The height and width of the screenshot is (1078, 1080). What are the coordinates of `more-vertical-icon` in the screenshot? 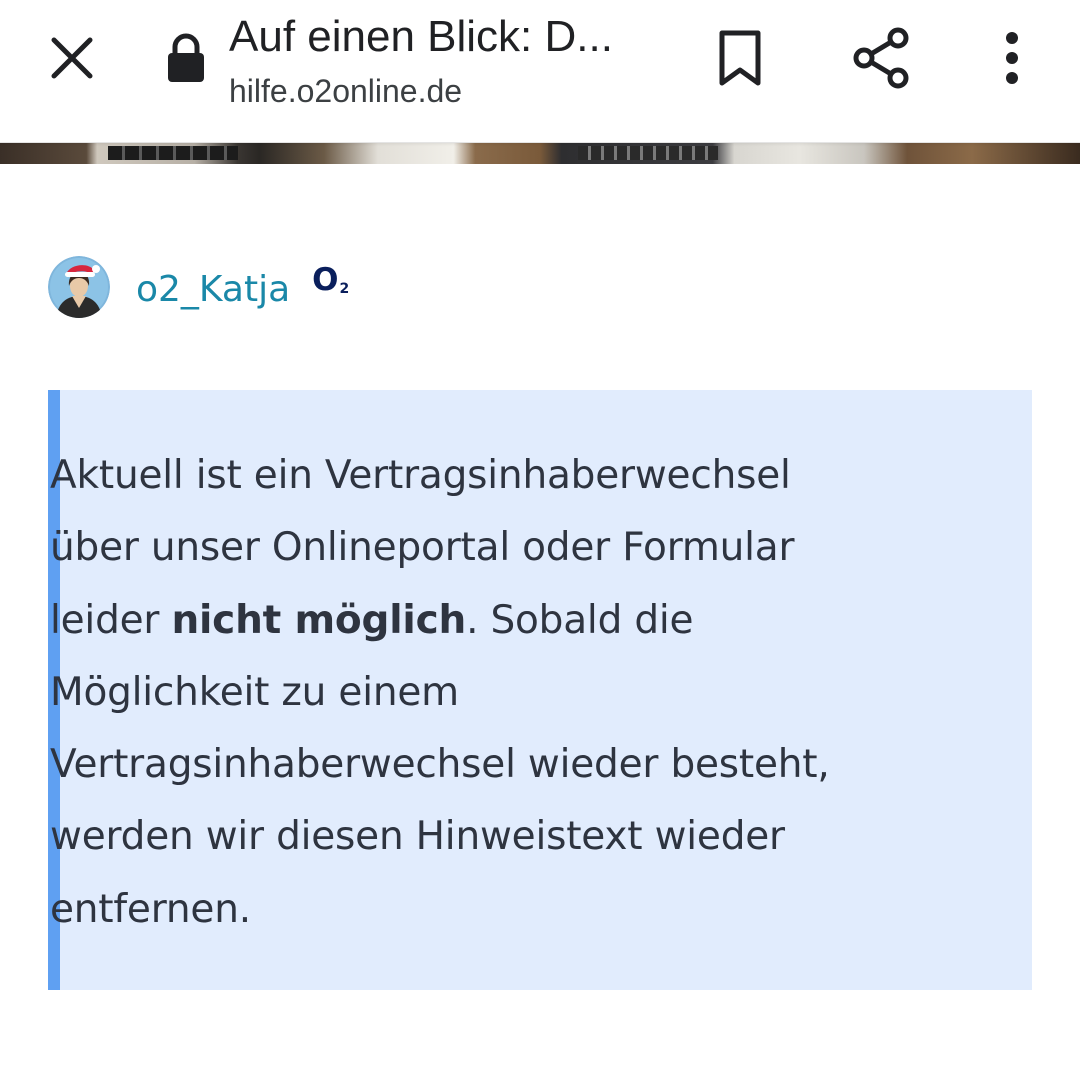 It's located at (1012, 58).